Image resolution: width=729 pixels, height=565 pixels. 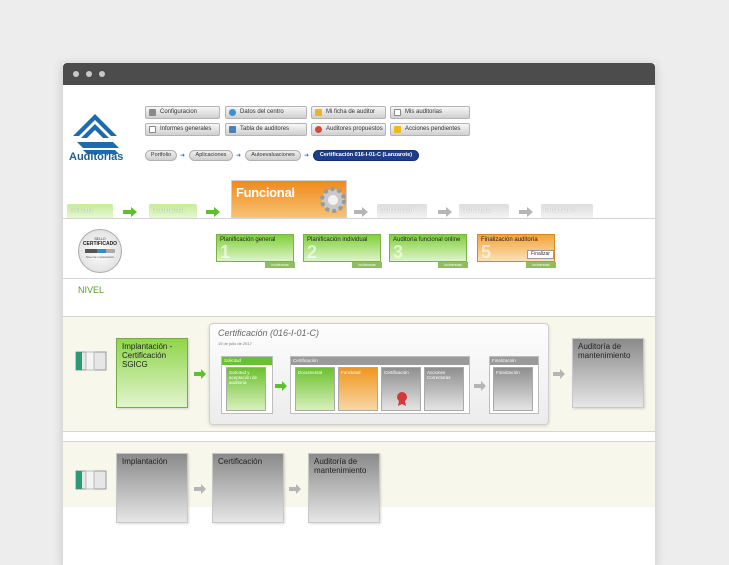 I want to click on wrench-icon, so click(x=152, y=112).